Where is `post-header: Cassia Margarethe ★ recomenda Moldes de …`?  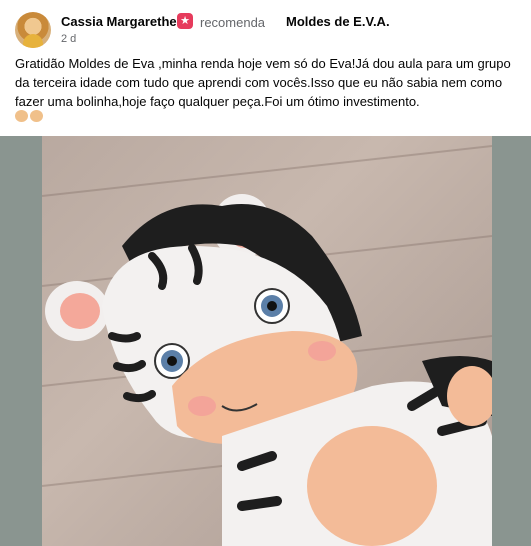
post-header: Cassia Margarethe ★ recomenda Moldes de … is located at coordinates (265, 30).